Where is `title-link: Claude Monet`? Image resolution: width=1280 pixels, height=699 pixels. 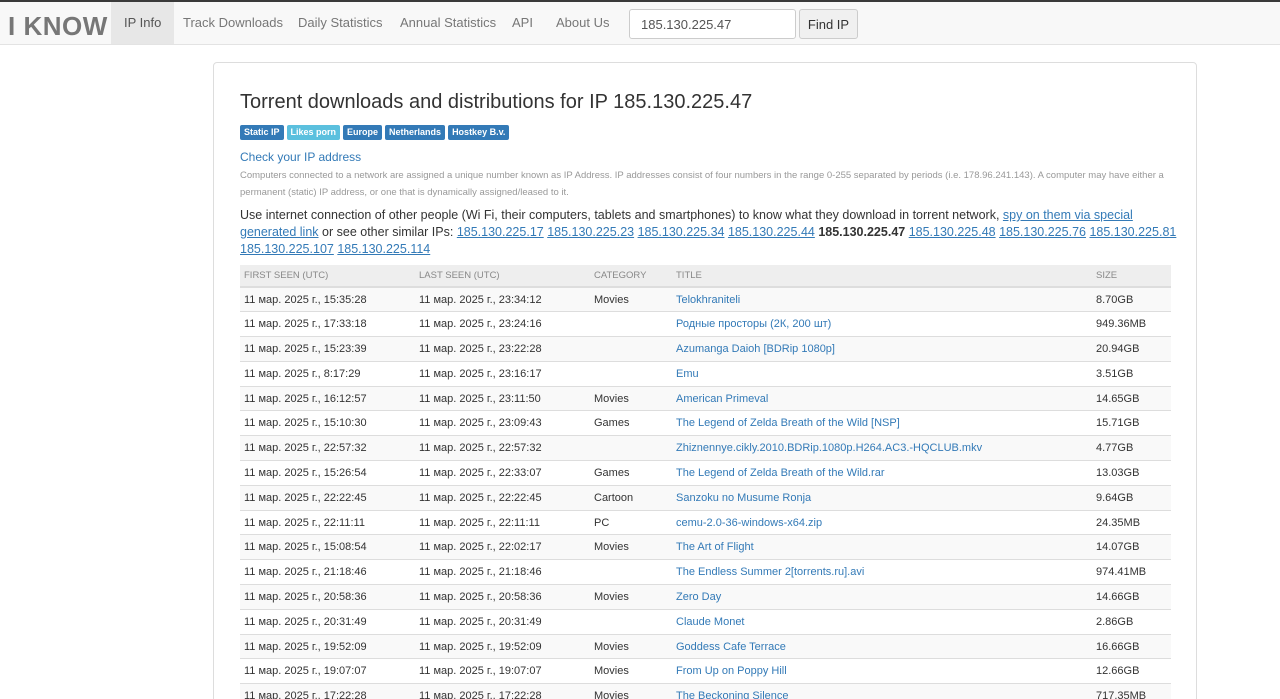
title-link: Claude Monet is located at coordinates (882, 621).